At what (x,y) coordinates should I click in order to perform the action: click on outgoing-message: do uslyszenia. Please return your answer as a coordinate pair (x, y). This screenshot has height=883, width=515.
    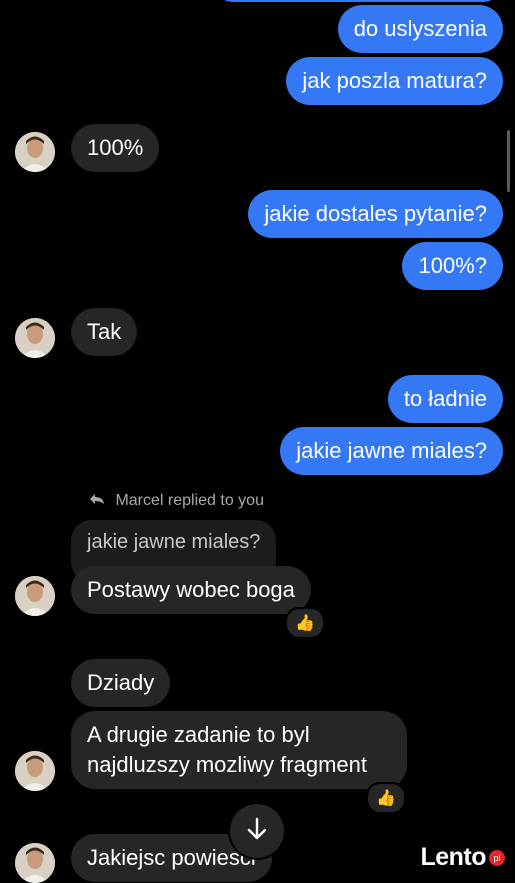
    Looking at the image, I should click on (420, 29).